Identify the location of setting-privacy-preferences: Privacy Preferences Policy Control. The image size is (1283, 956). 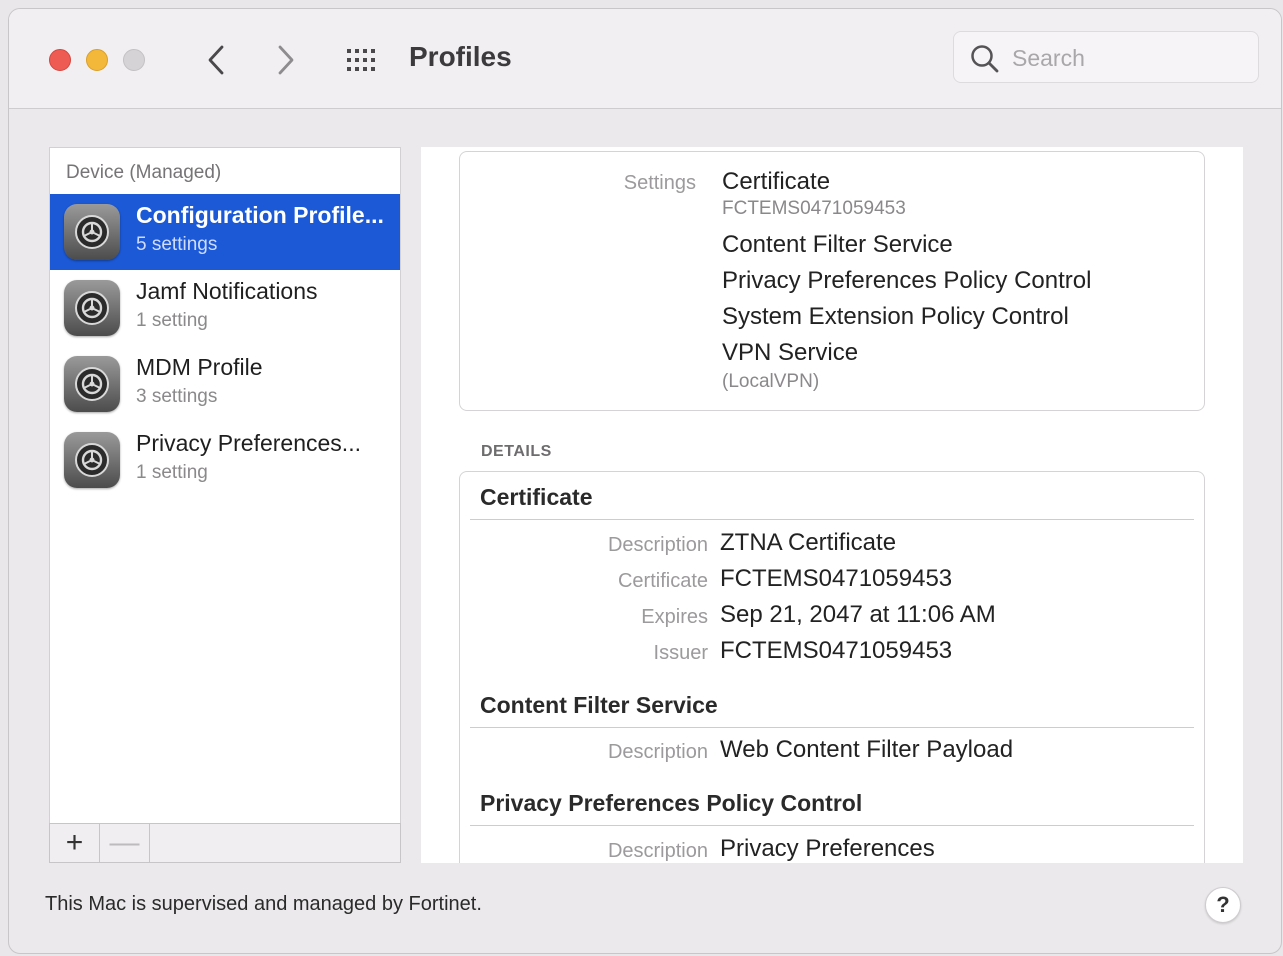
(907, 280).